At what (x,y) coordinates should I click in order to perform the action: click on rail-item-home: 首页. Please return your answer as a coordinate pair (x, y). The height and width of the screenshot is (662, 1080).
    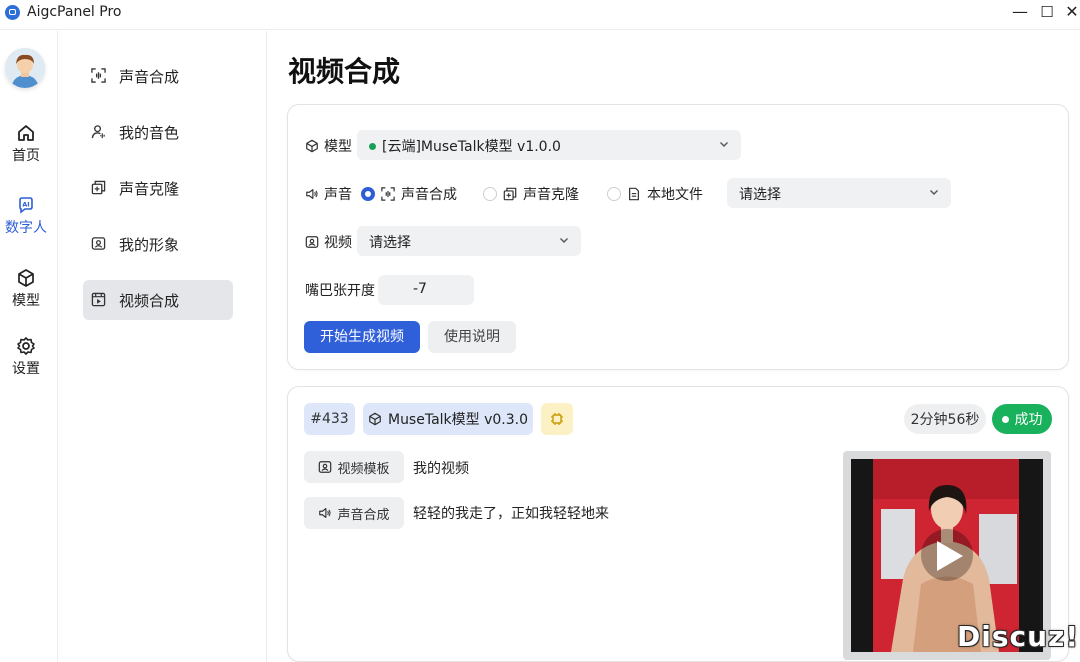
    Looking at the image, I should click on (26, 144).